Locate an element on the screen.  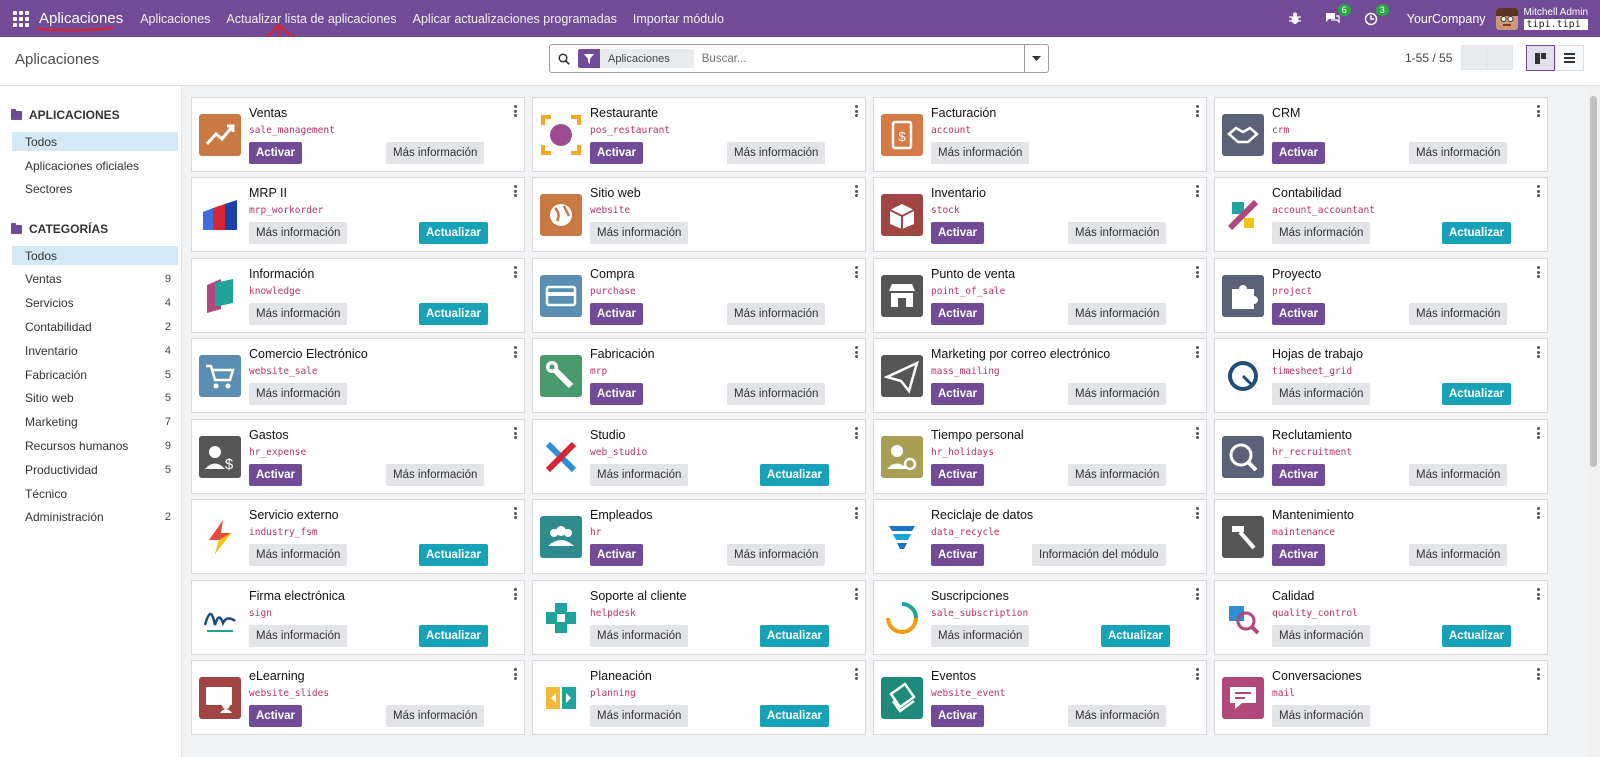
user-avatar is located at coordinates (1506, 18).